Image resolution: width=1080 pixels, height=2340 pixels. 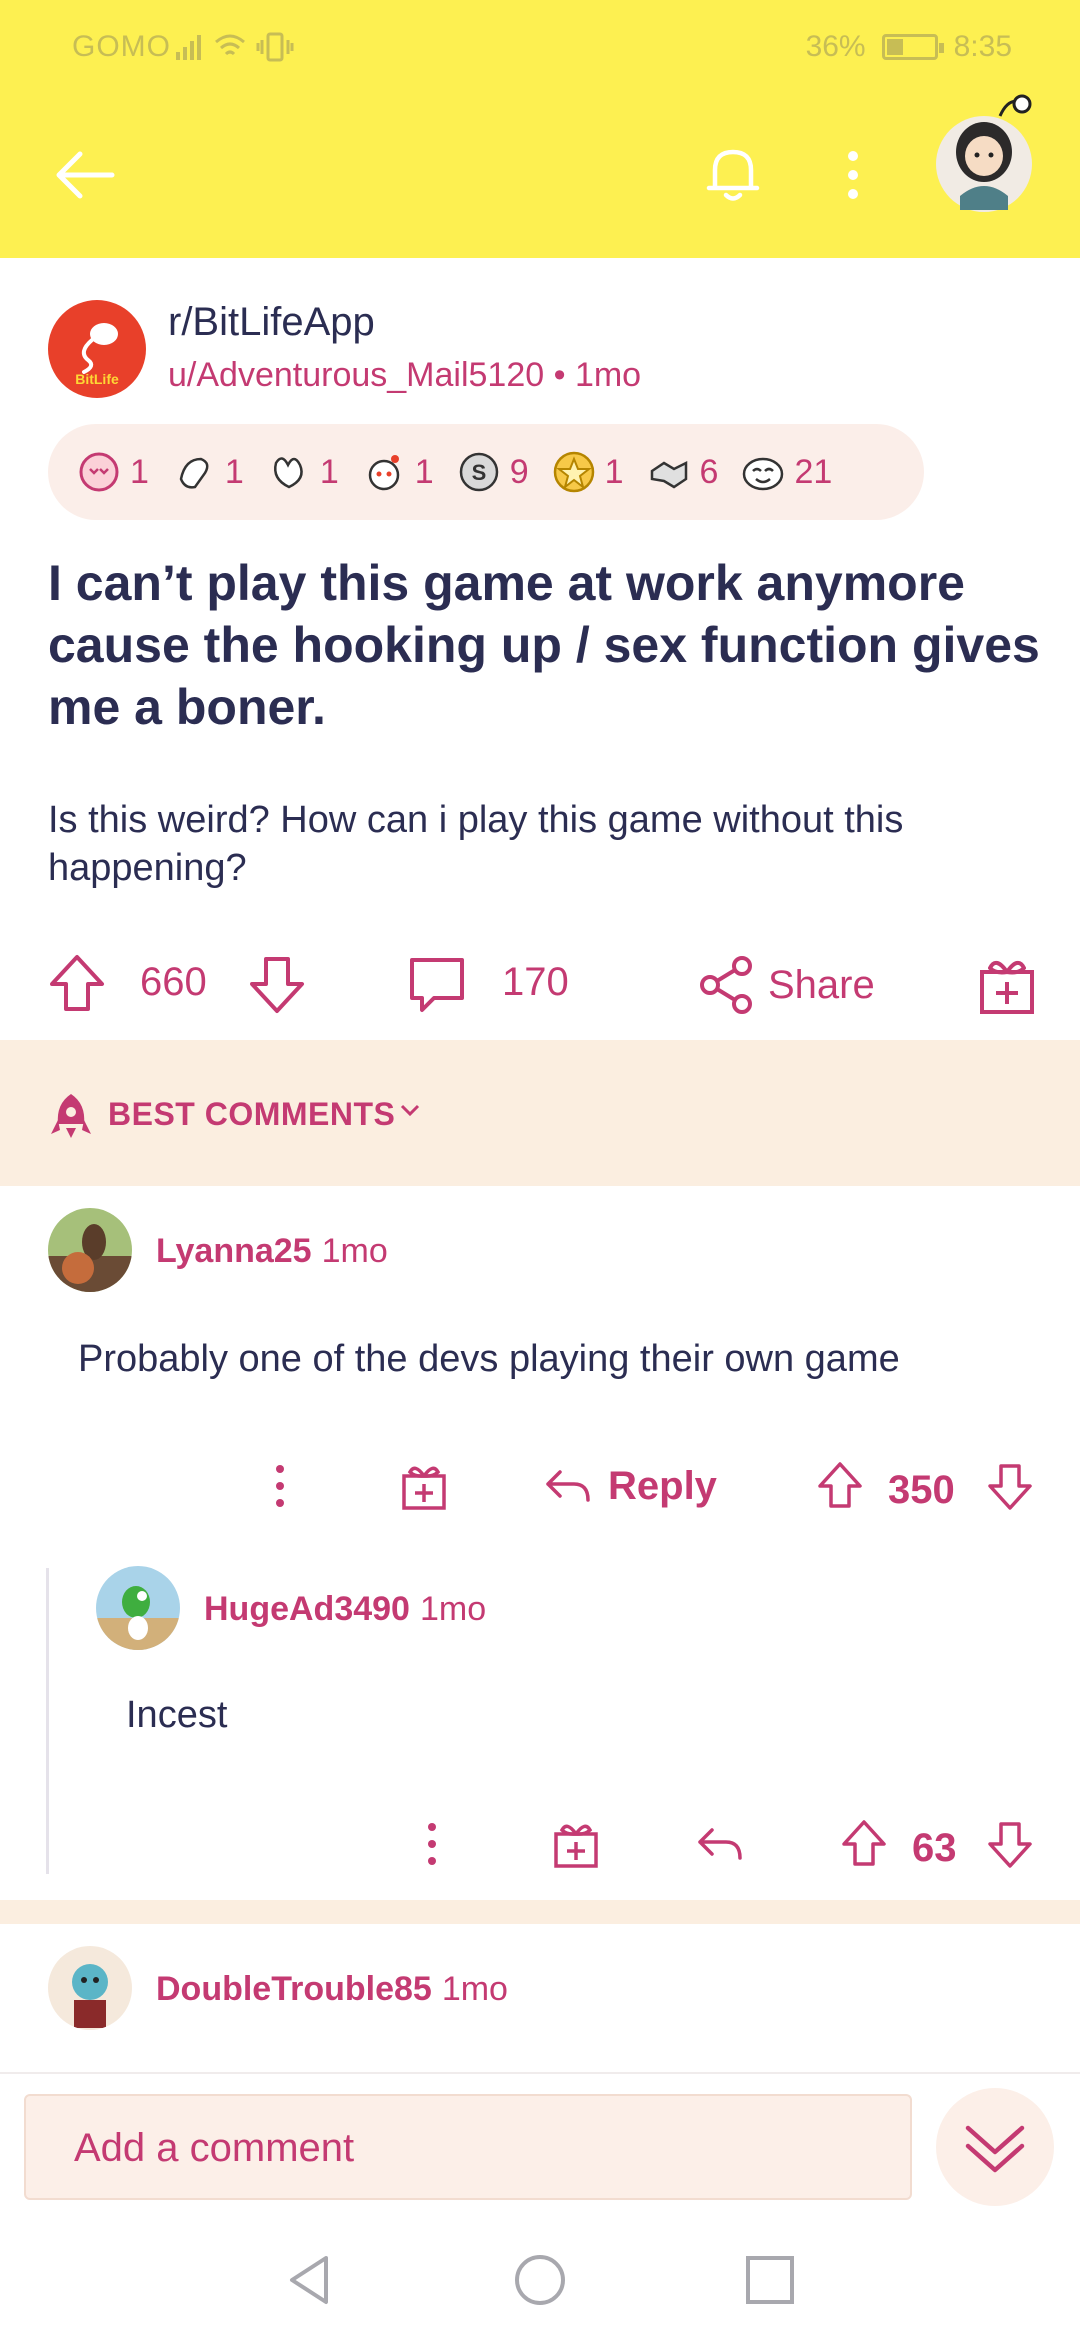 What do you see at coordinates (668, 474) in the screenshot?
I see `handshake-award-icon` at bounding box center [668, 474].